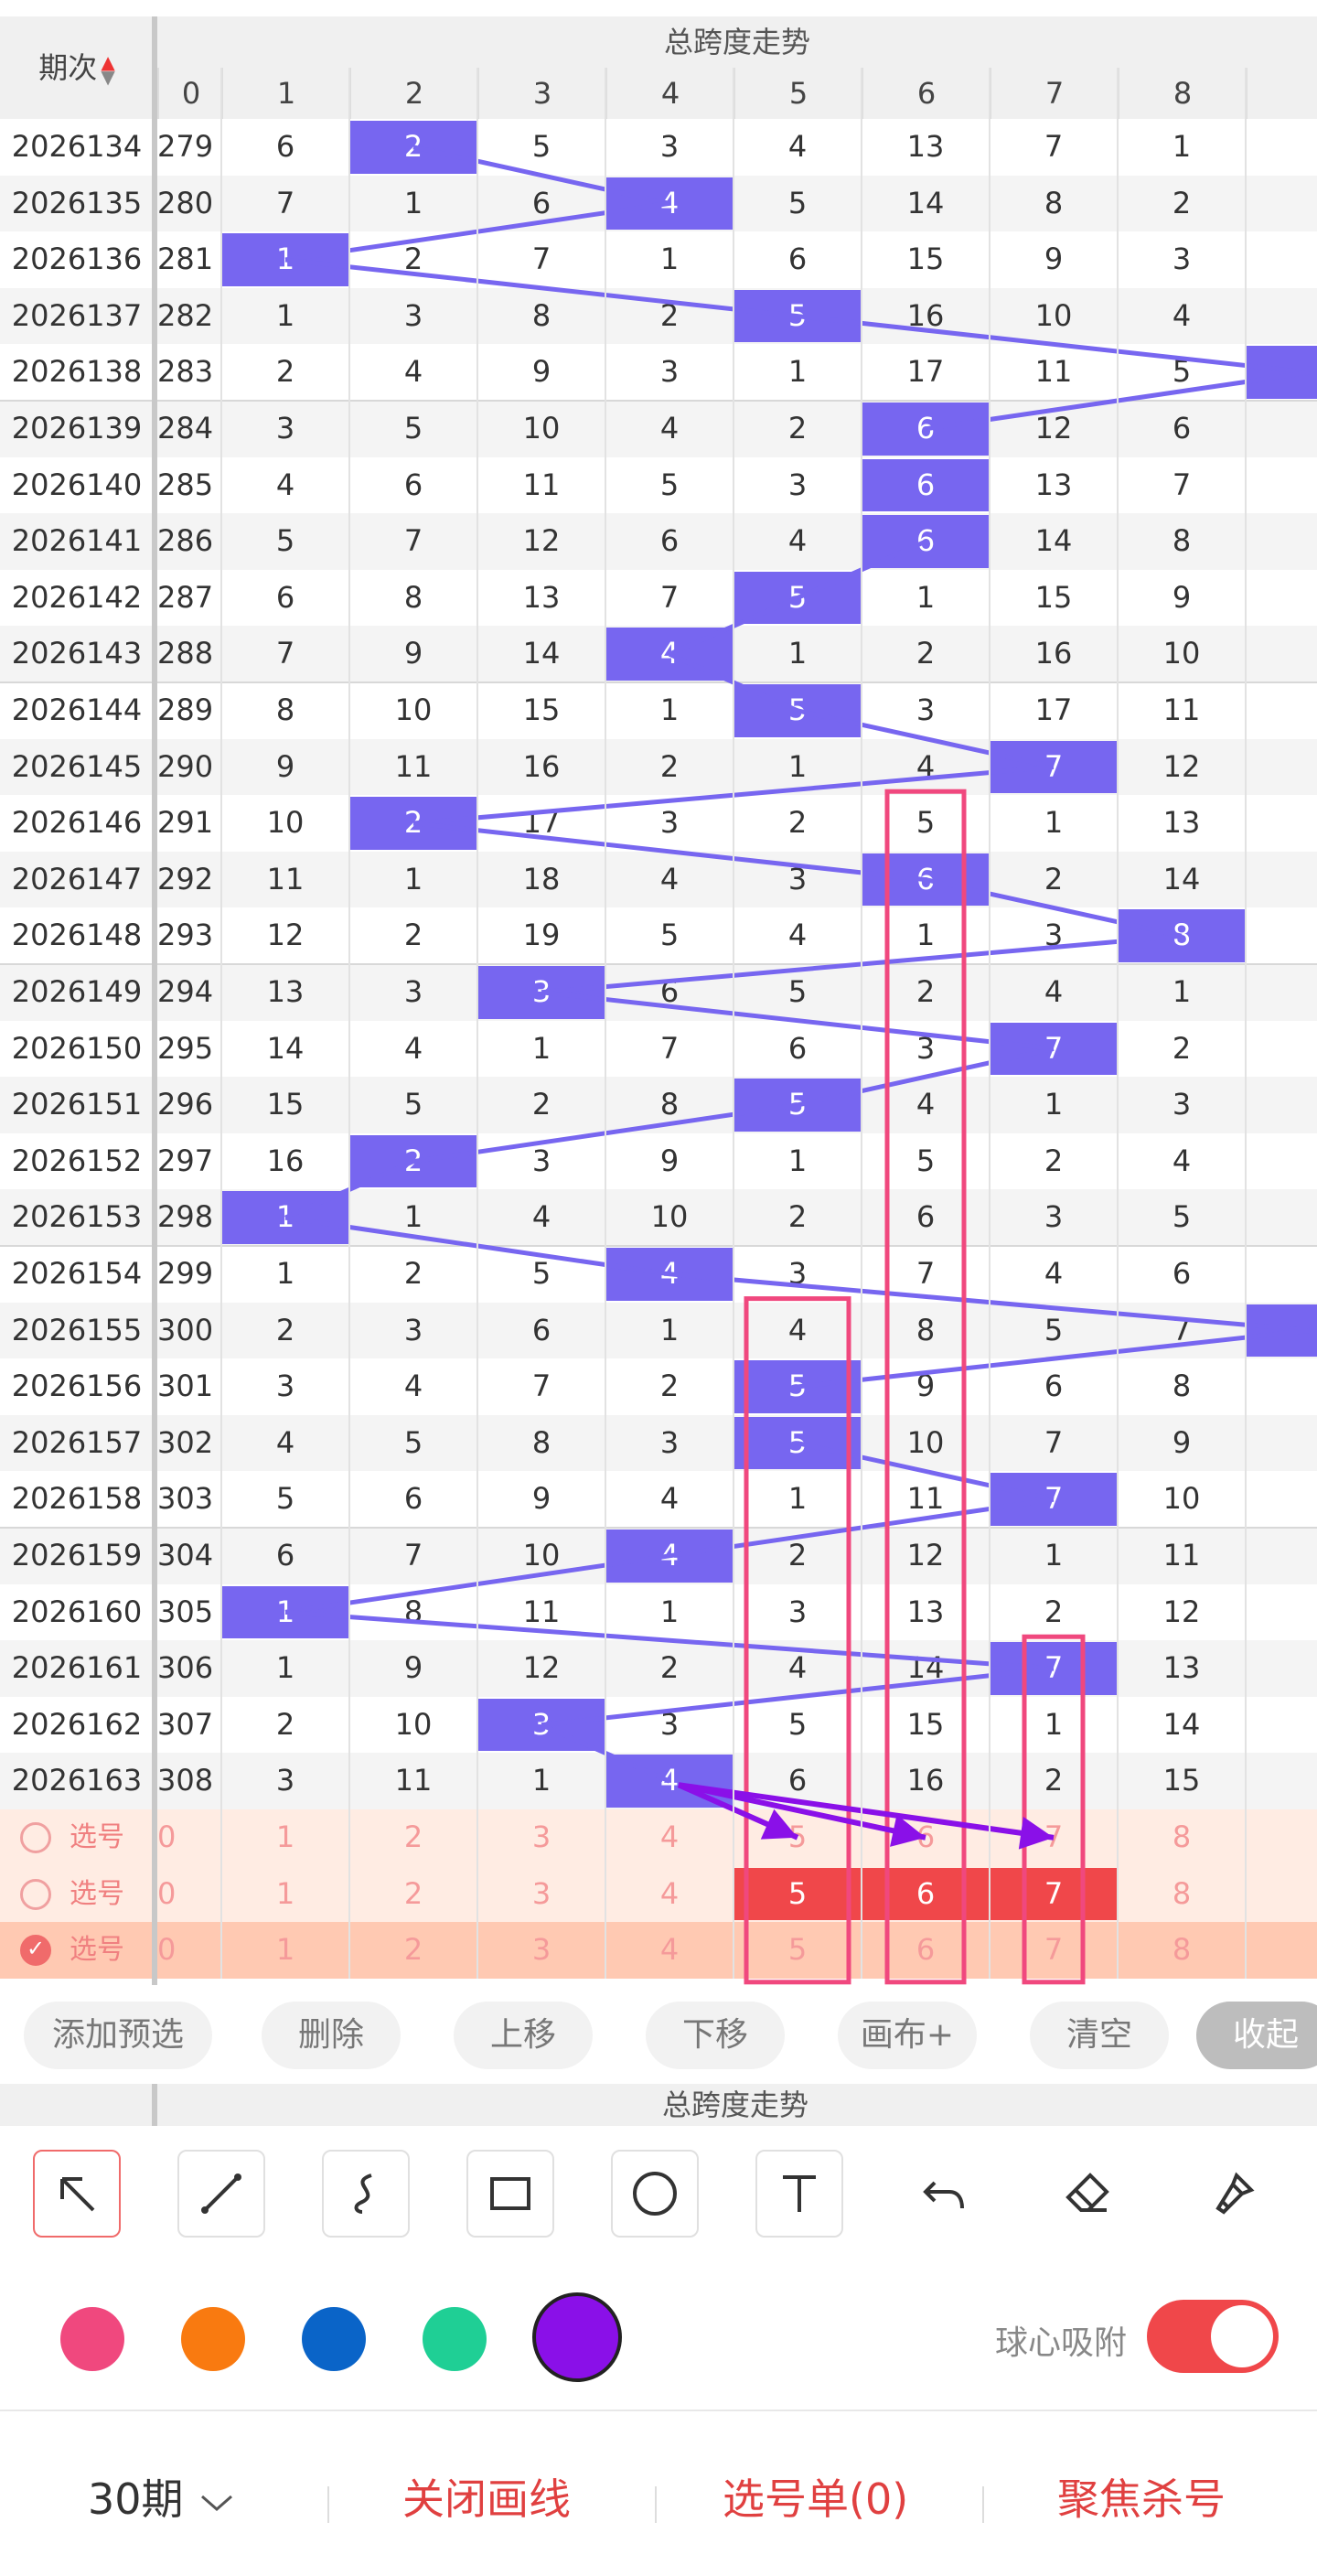 The width and height of the screenshot is (1317, 2576). Describe the element at coordinates (797, 1106) in the screenshot. I see `hit-cell: 5` at that location.